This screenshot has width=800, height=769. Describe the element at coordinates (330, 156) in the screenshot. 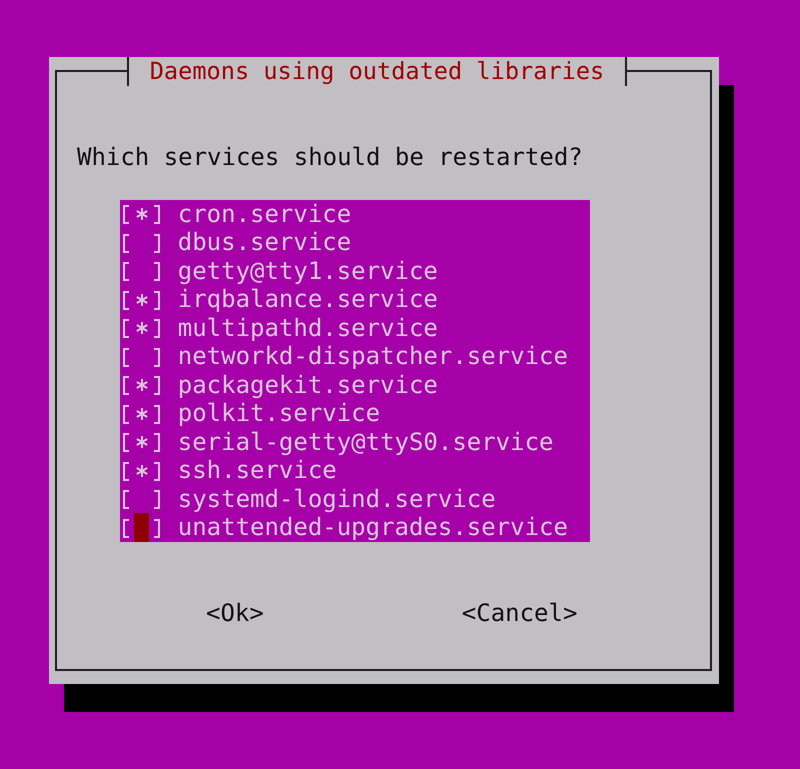

I see `prompt-text: Which services should be restarted?` at that location.